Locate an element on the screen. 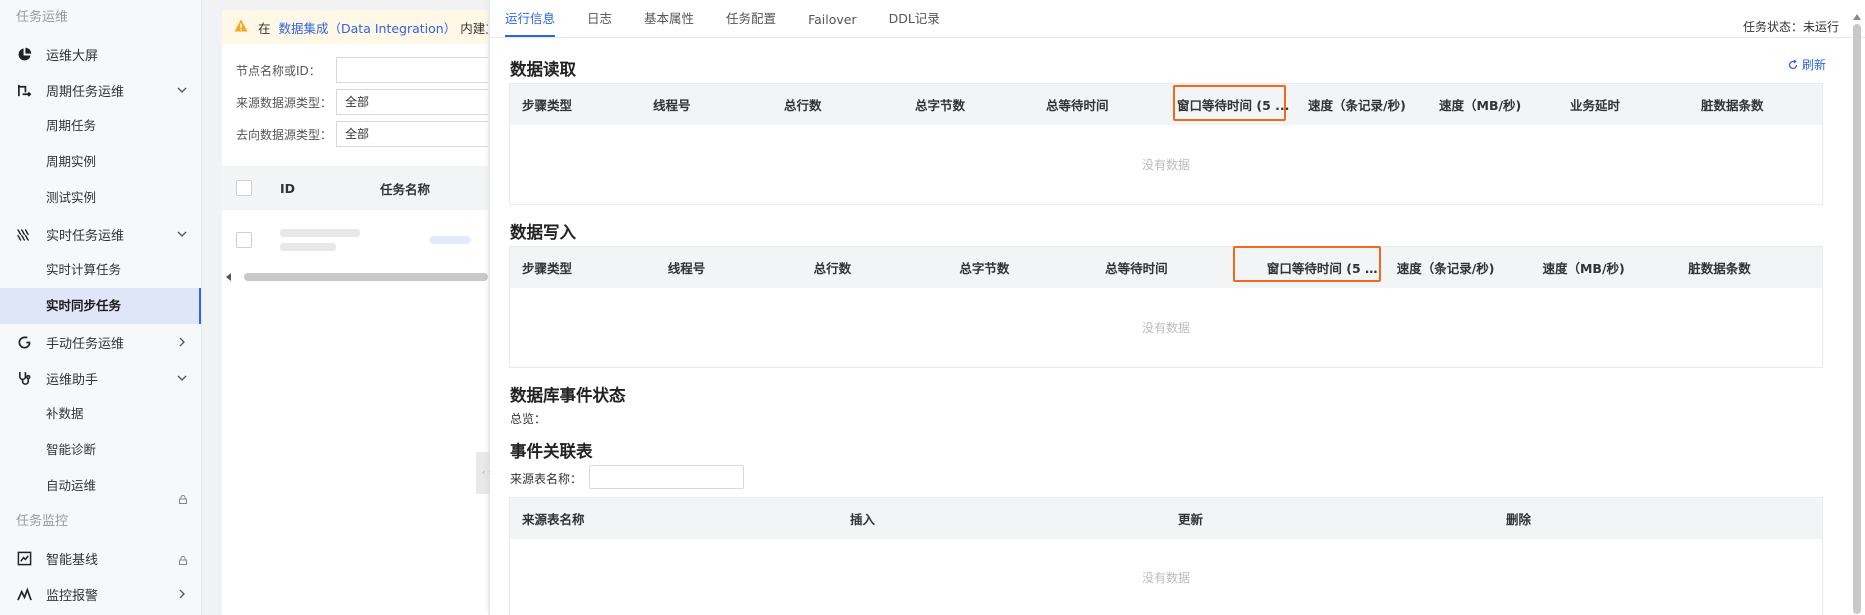  tab-task-config: 任务配置 is located at coordinates (751, 22).